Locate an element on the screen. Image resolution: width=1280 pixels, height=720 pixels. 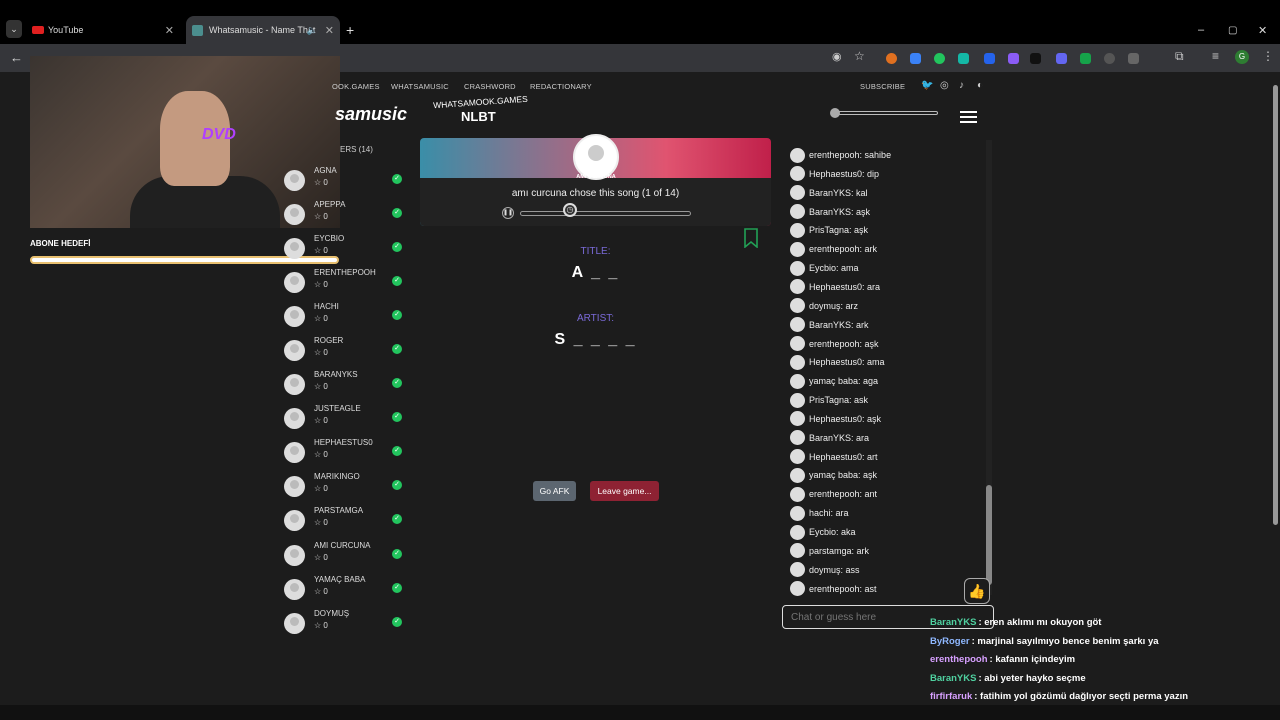
instagram-icon: ◎ is located at coordinates (944, 85).